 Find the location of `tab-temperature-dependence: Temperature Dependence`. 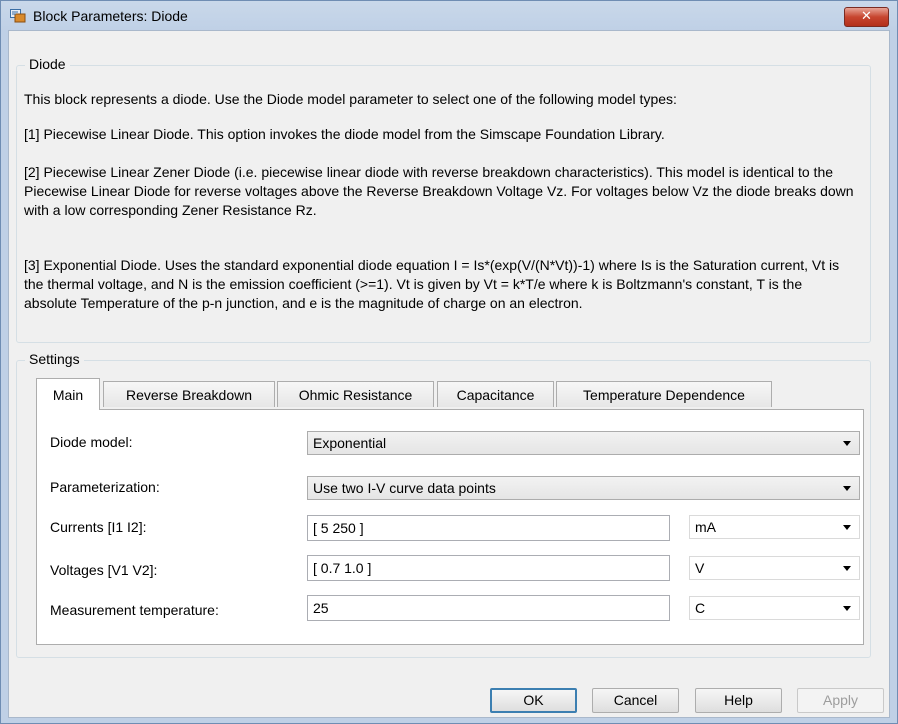

tab-temperature-dependence: Temperature Dependence is located at coordinates (664, 394).